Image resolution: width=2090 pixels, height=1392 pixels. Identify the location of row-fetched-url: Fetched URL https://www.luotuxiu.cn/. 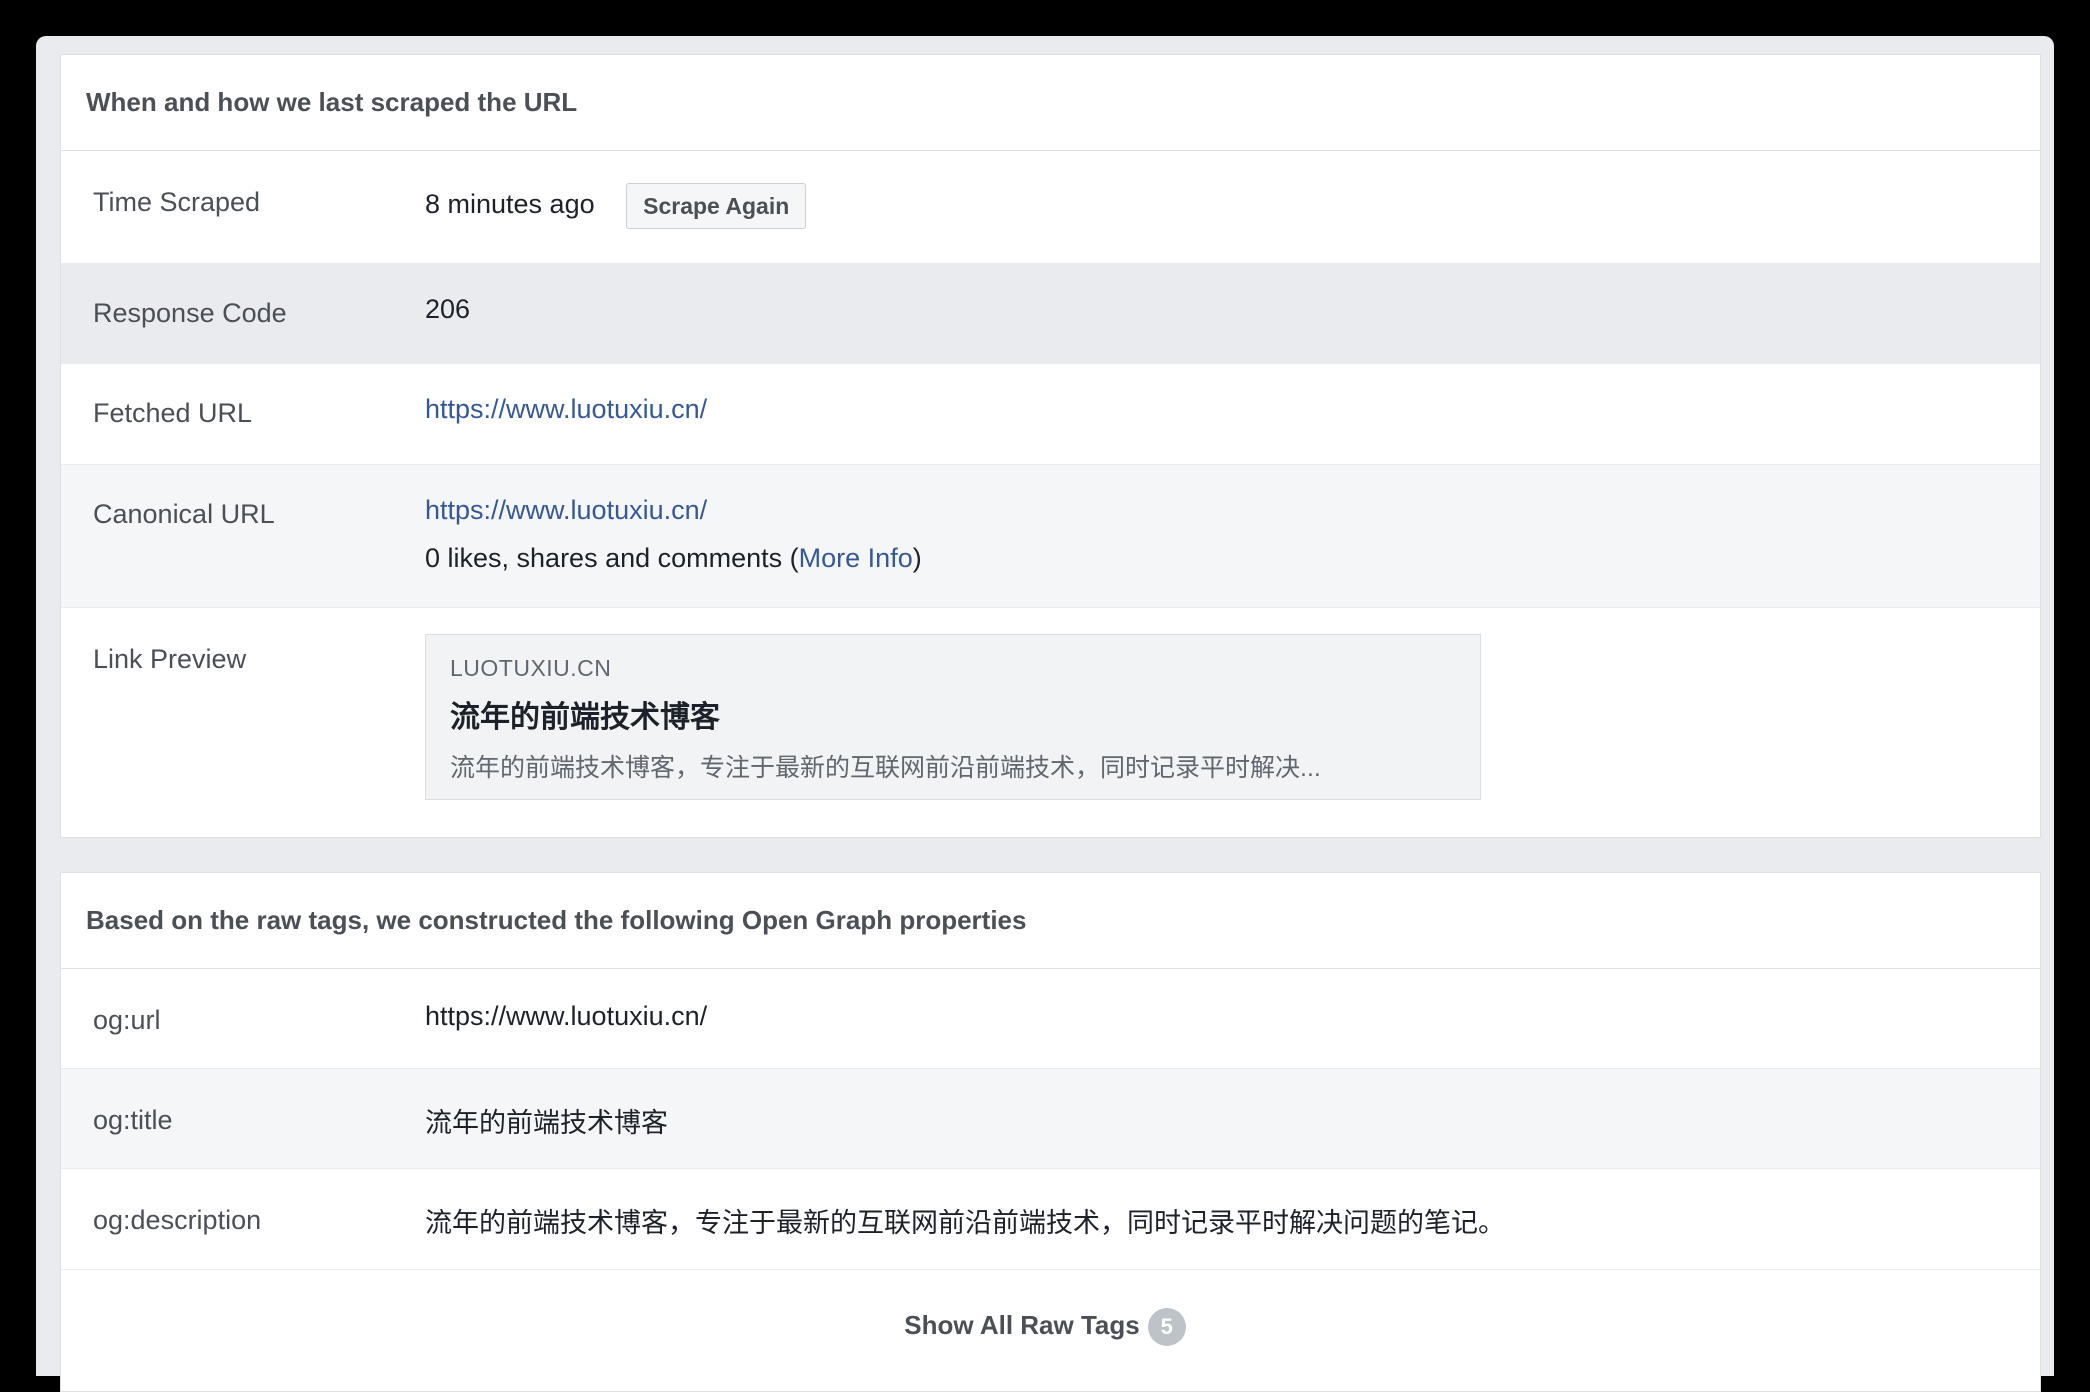
(1050, 414).